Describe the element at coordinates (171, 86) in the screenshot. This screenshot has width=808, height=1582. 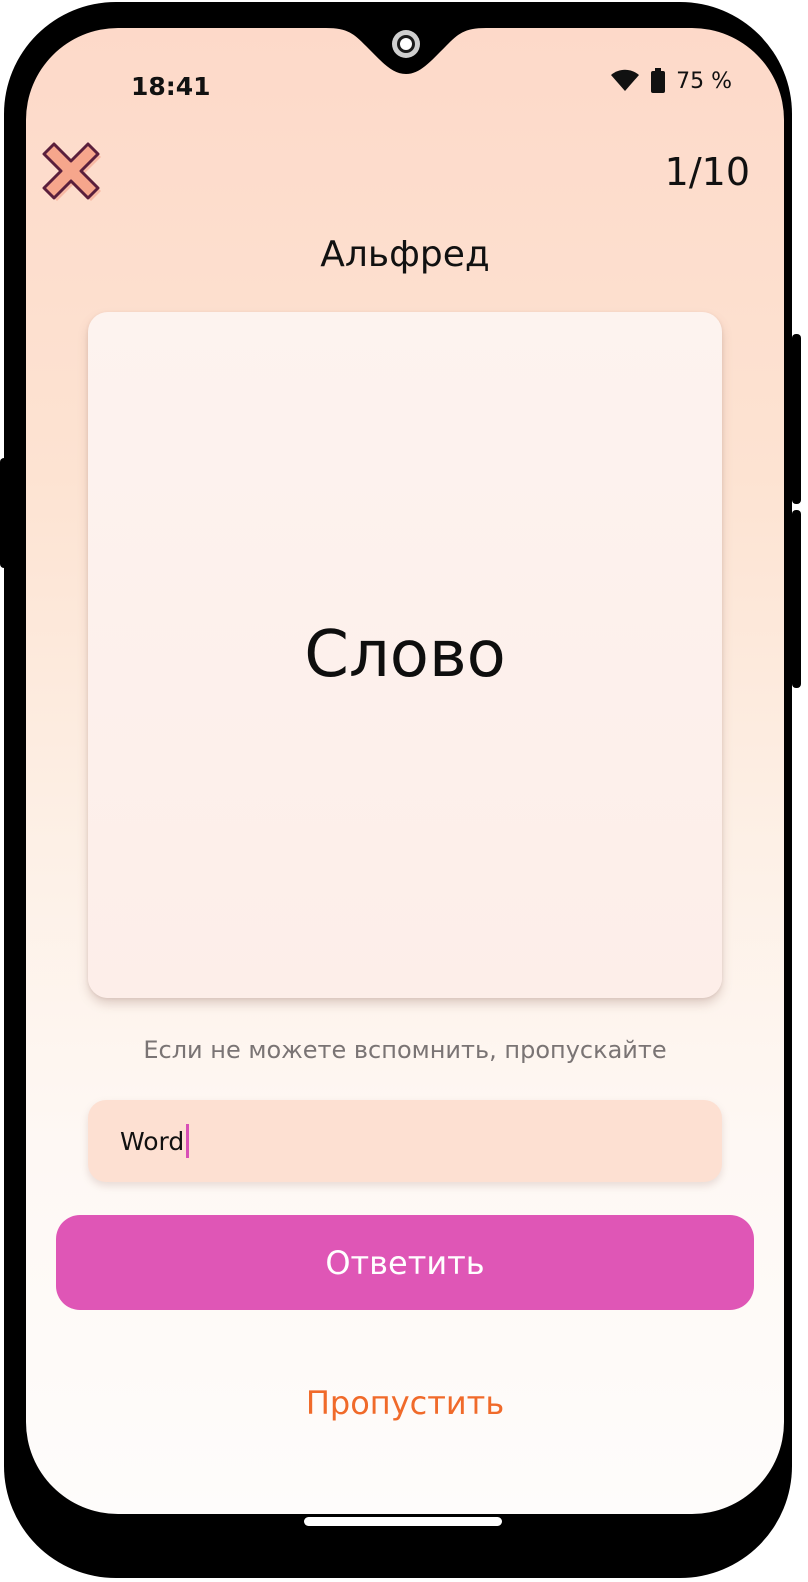
I see `status-time: 18:41` at that location.